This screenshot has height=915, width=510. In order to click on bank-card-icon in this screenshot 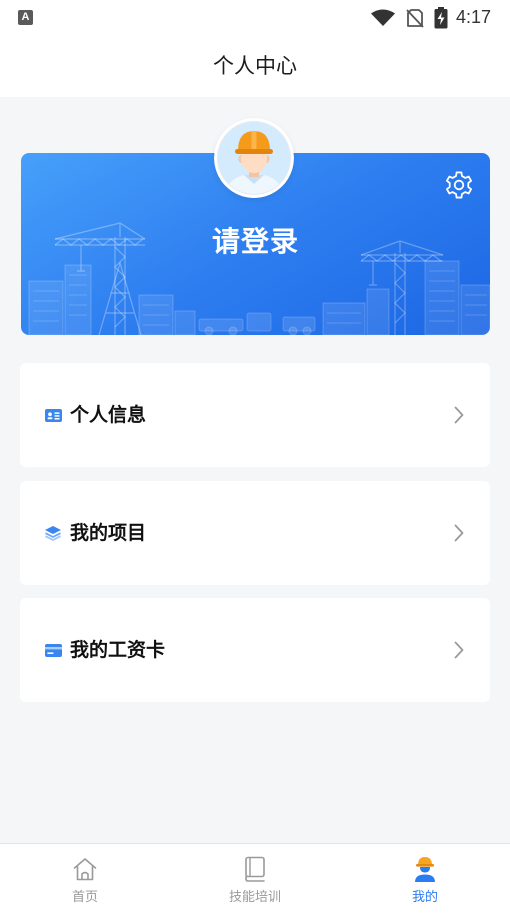, I will do `click(53, 650)`.